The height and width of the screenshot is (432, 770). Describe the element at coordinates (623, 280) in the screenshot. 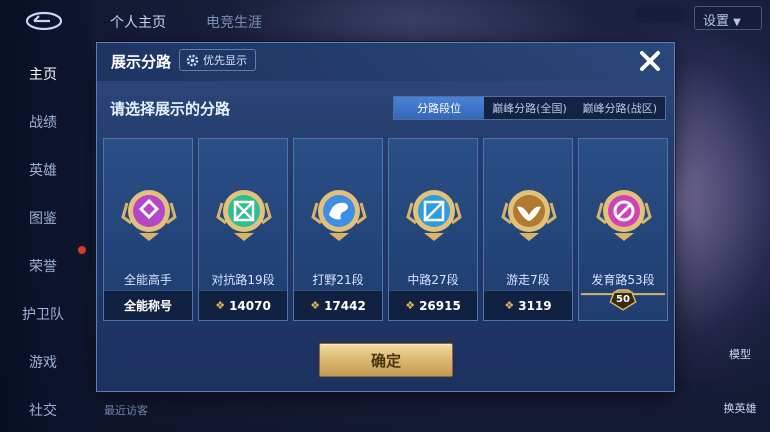

I see `lane-name: 发育路53段` at that location.